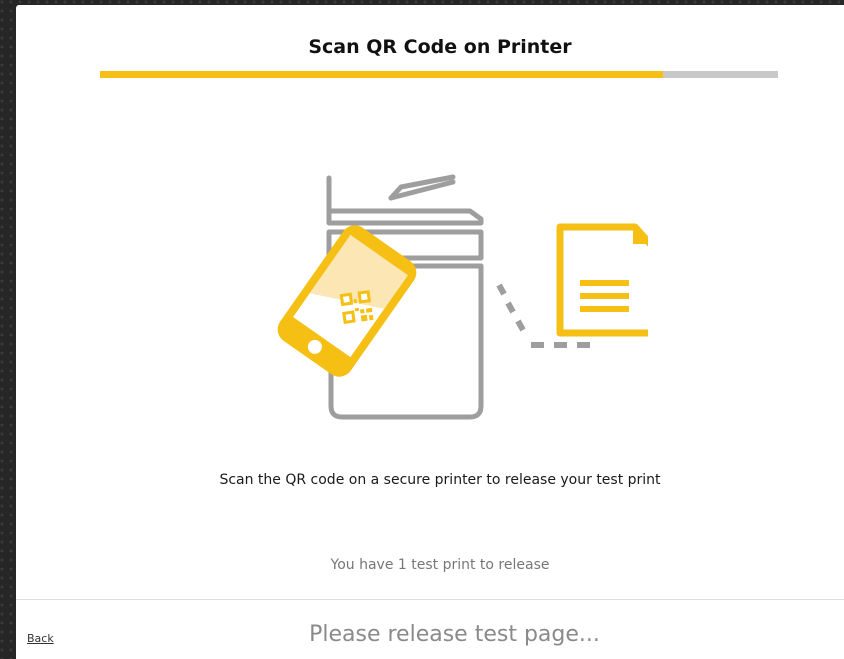 This screenshot has height=659, width=844. I want to click on footer-divider, so click(430, 599).